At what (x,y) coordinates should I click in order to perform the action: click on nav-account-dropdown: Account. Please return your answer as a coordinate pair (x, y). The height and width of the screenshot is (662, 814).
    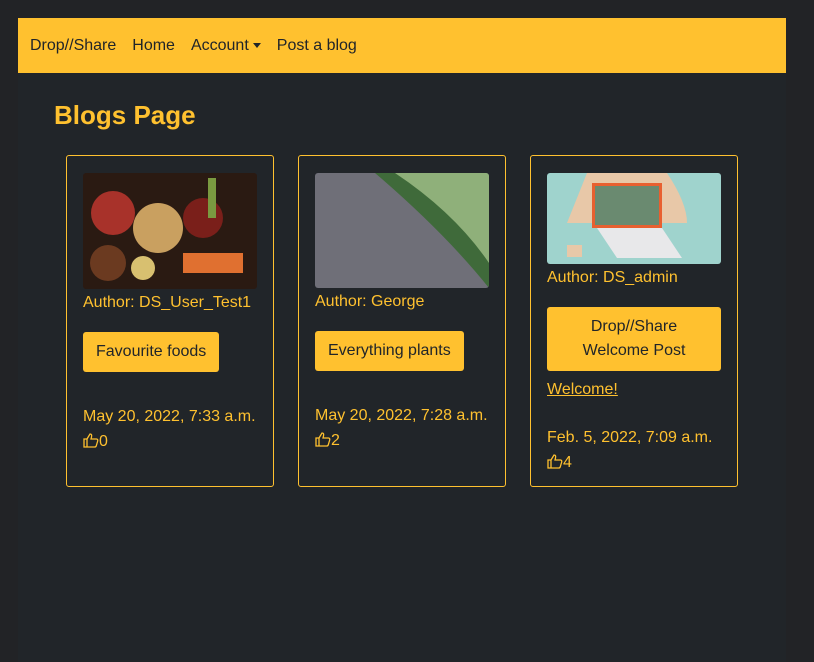
    Looking at the image, I should click on (226, 46).